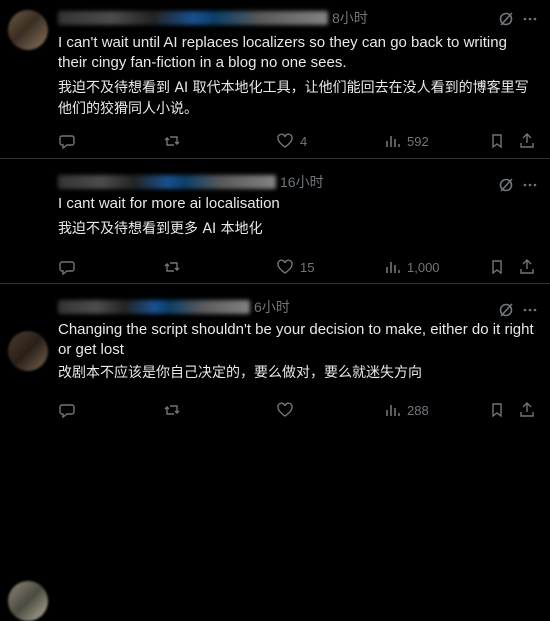  Describe the element at coordinates (160, 229) in the screenshot. I see `post-translation: 我迫不及待想看到更多 AI 本地化` at that location.